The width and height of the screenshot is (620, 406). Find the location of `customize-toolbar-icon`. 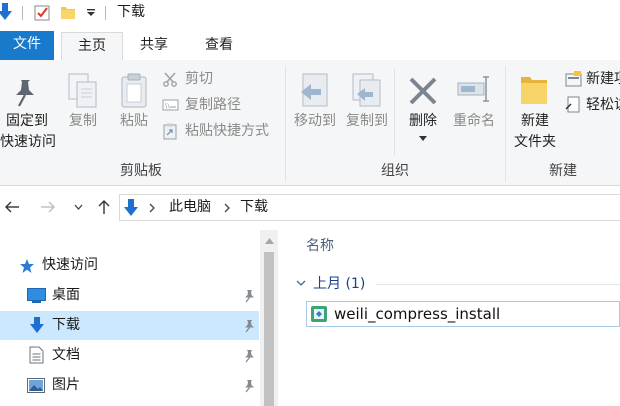

customize-toolbar-icon is located at coordinates (91, 13).